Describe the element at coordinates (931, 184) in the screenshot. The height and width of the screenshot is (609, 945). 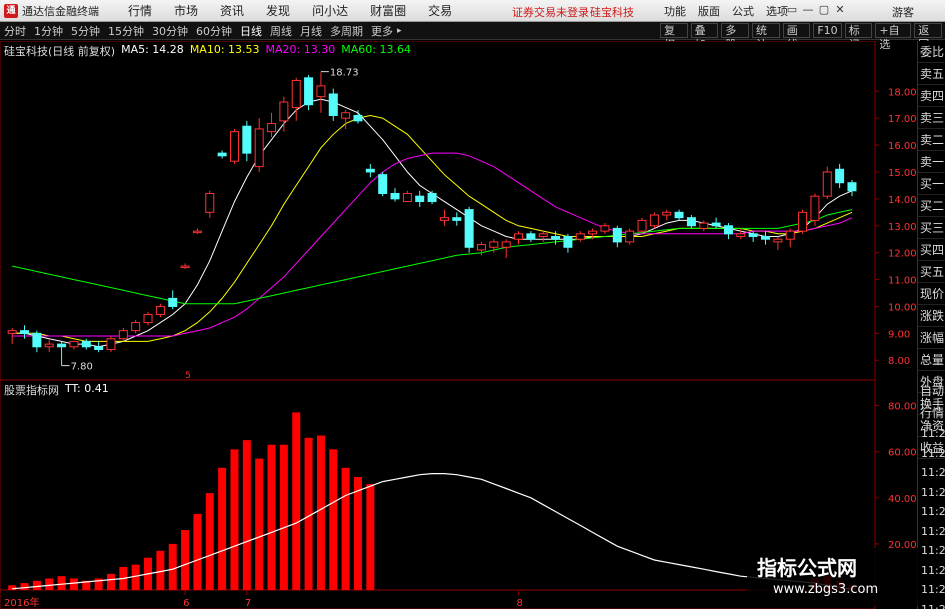
I see `quote-label-6: 买一` at that location.